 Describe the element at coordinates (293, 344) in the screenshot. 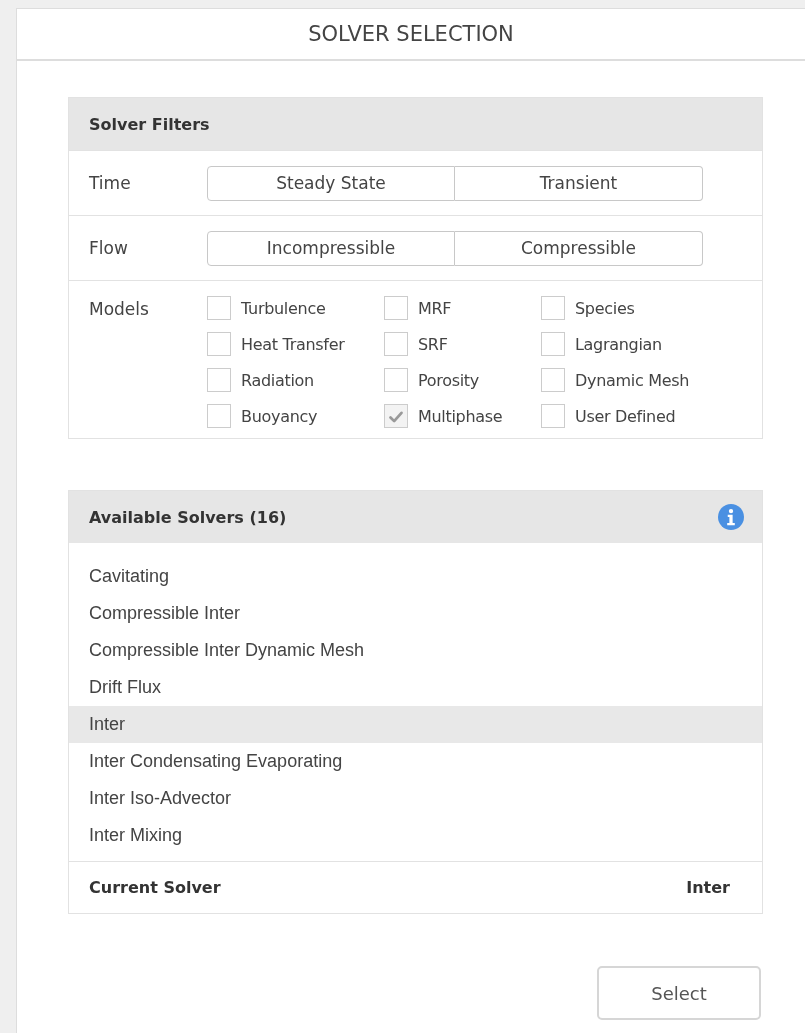

I see `checkbox-label: Heat Transfer` at that location.